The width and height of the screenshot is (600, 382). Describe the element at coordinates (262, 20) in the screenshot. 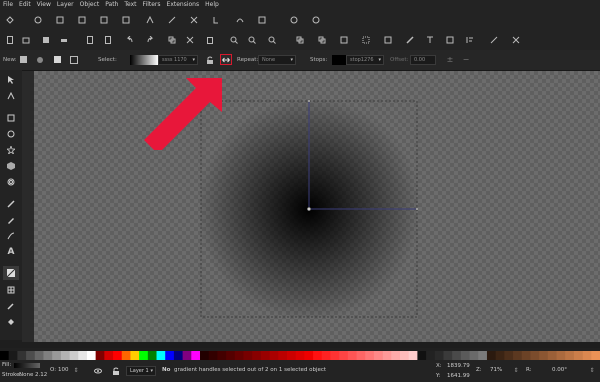

I see `snap-page-icon` at that location.